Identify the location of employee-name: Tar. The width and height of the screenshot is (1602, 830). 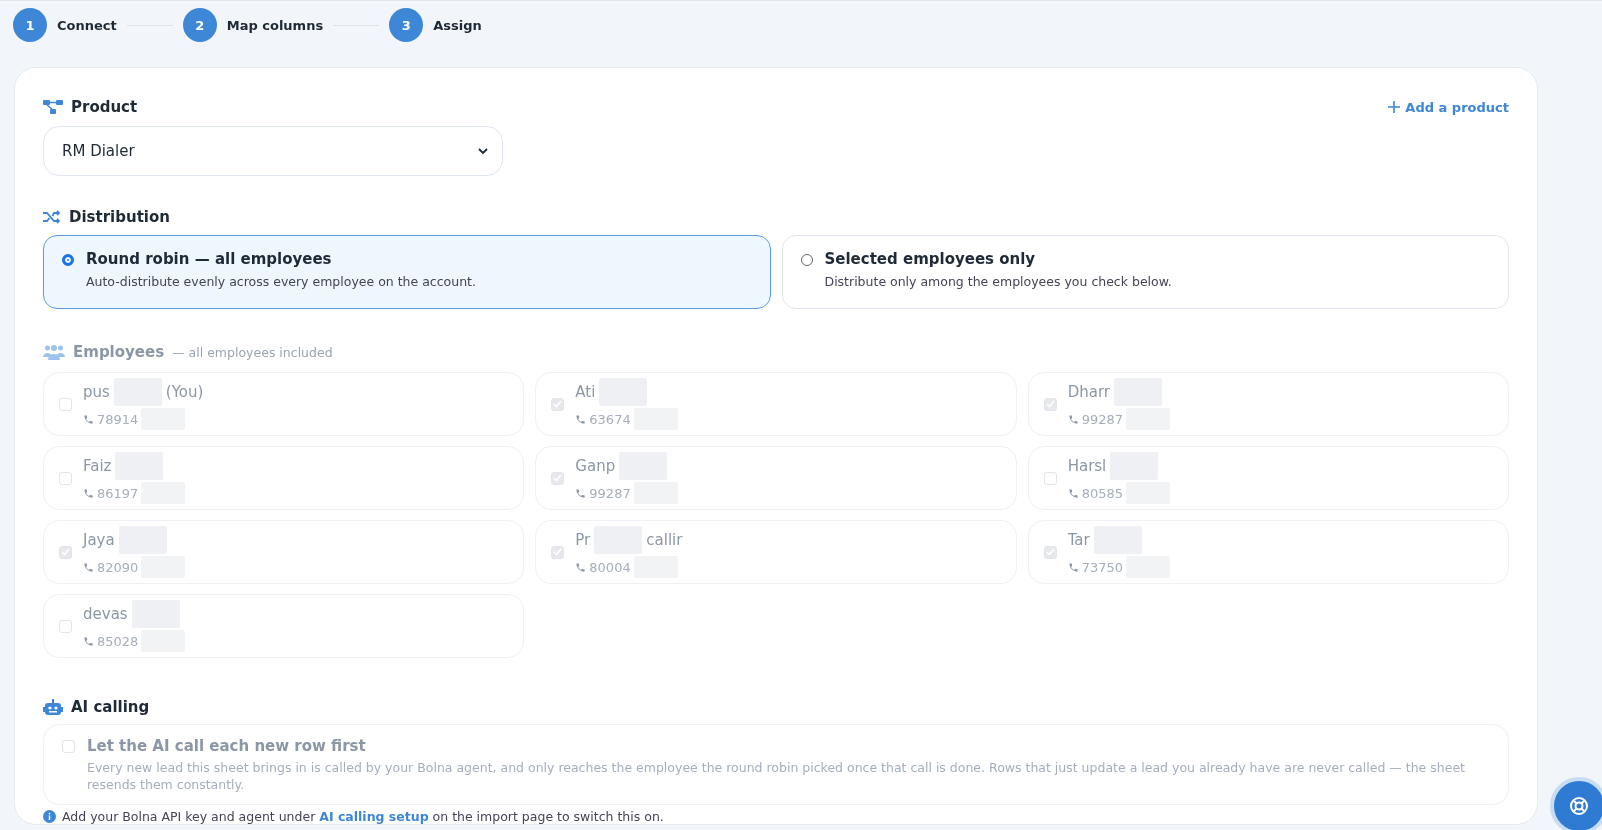
(1078, 540).